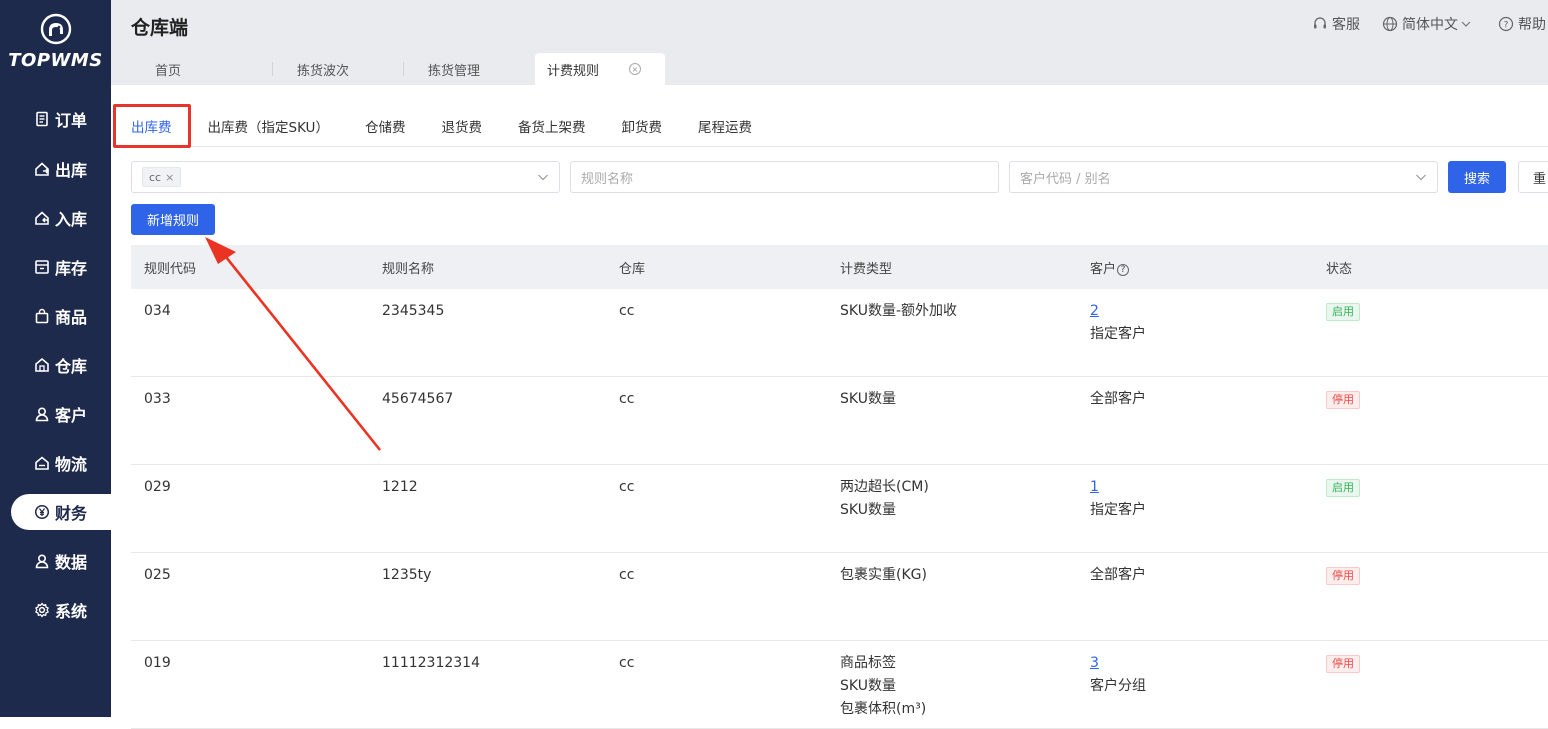 The height and width of the screenshot is (729, 1548). Describe the element at coordinates (1103, 269) in the screenshot. I see `column-header-label: 客户` at that location.